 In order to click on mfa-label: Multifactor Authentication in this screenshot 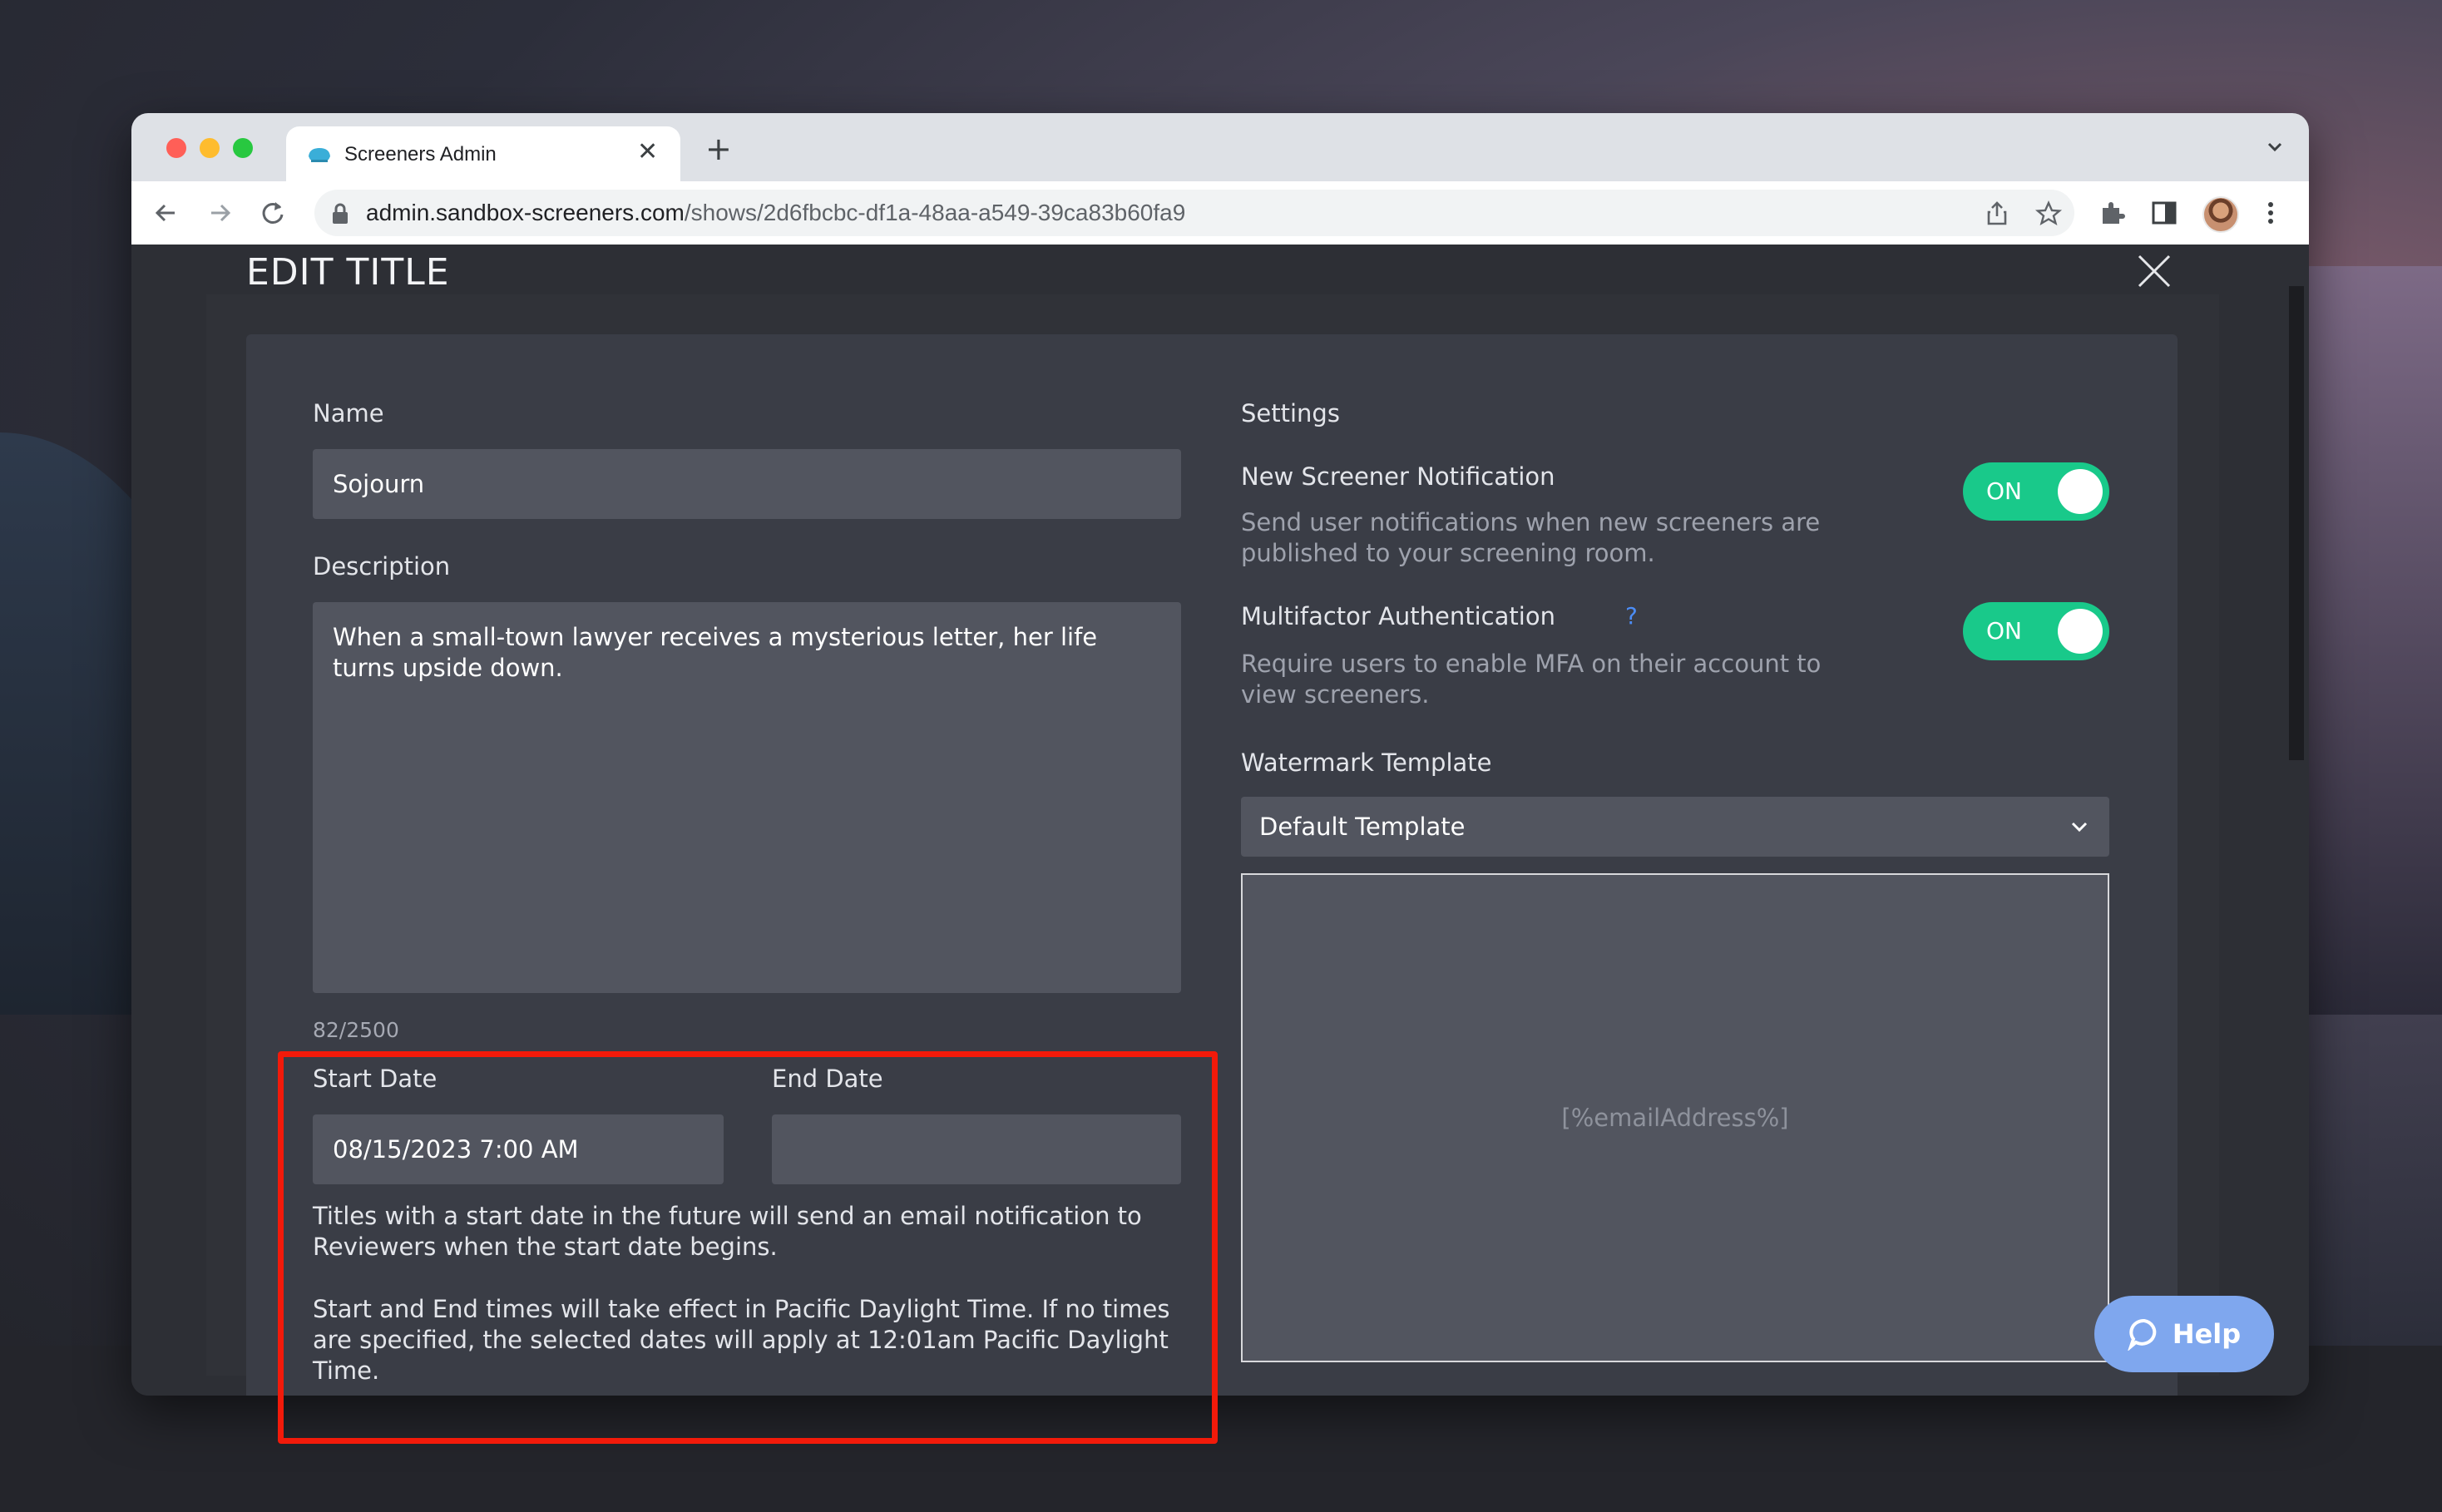, I will do `click(1398, 616)`.